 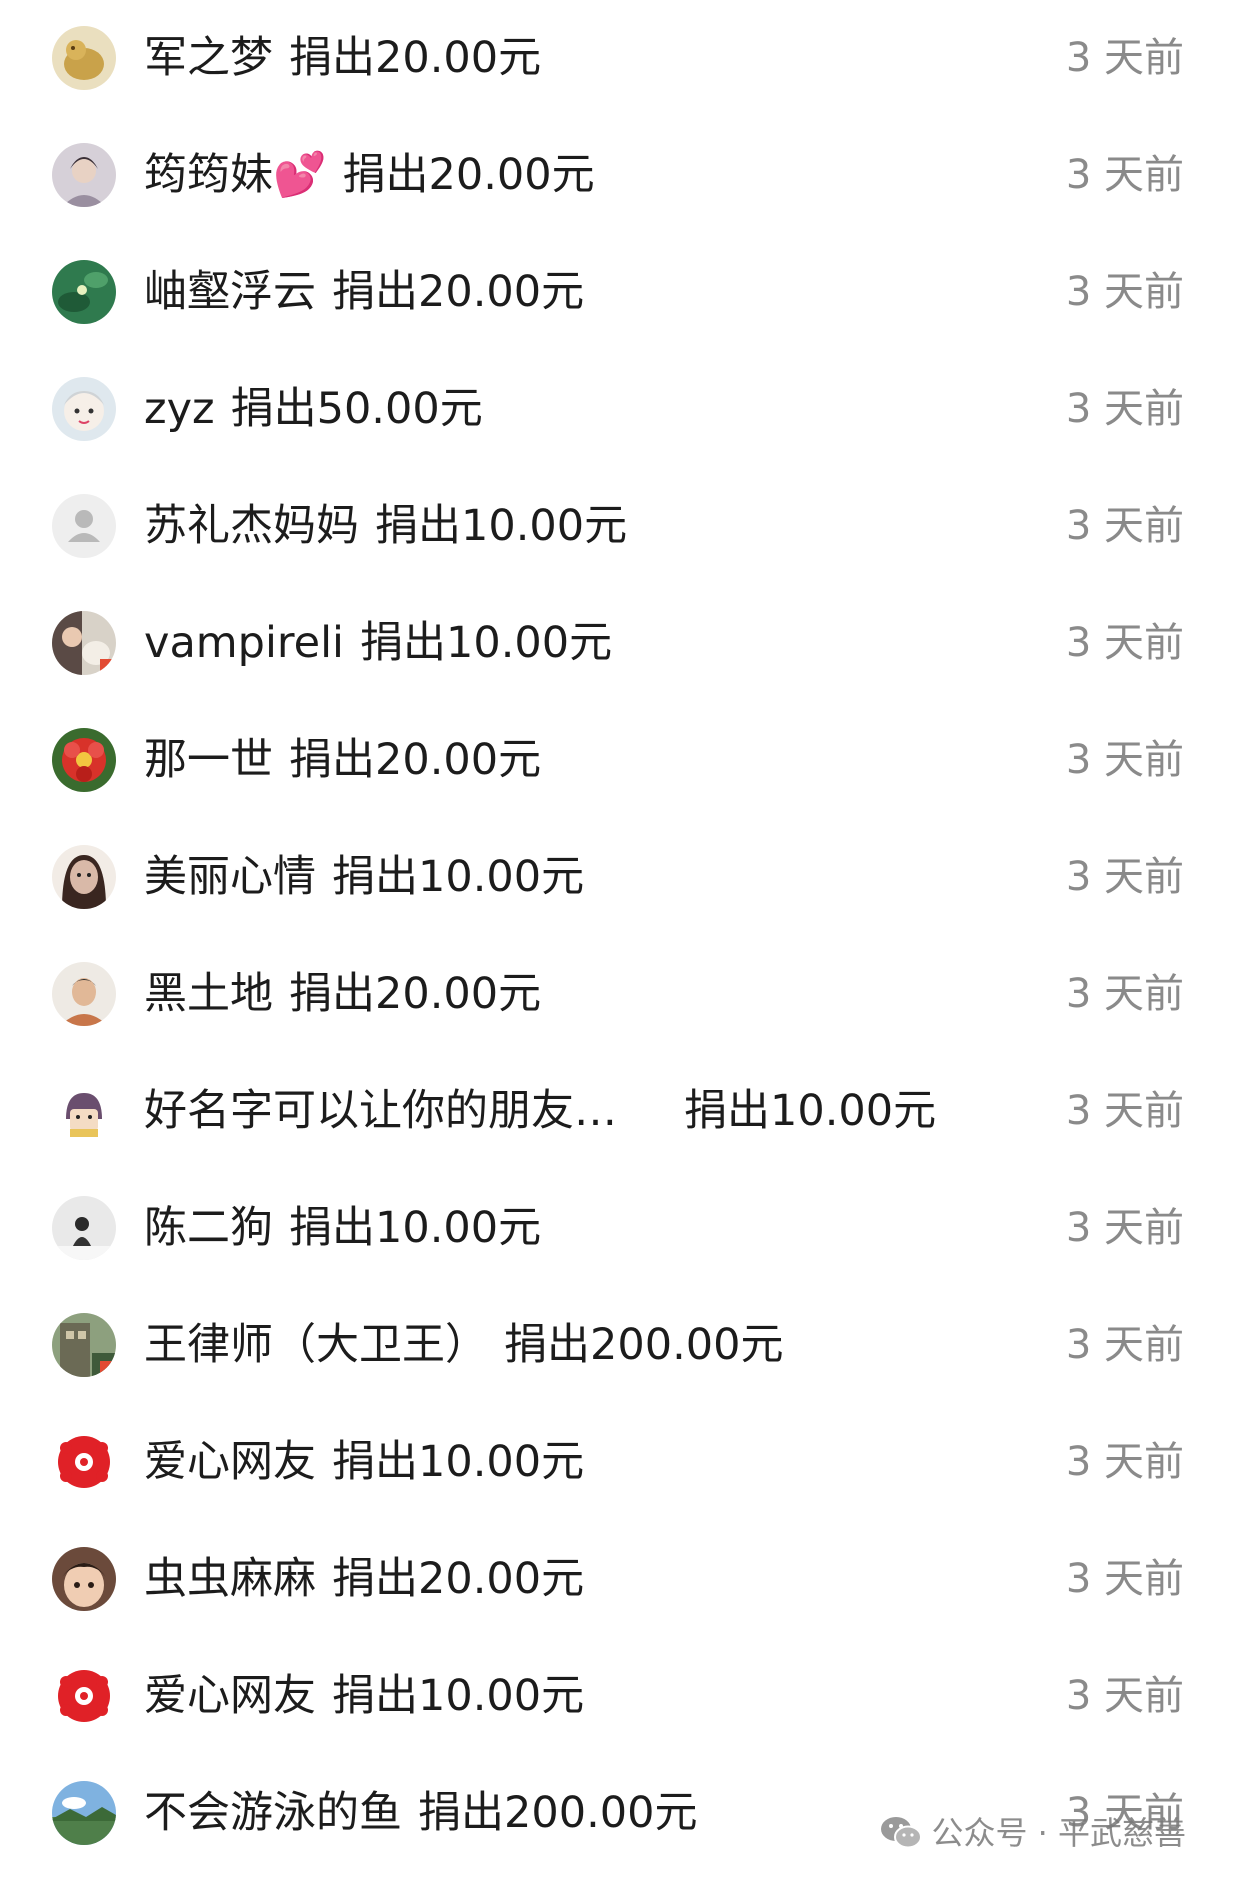 What do you see at coordinates (617, 760) in the screenshot?
I see `donation-row: 那一世 捐出20.00元 3 天前` at bounding box center [617, 760].